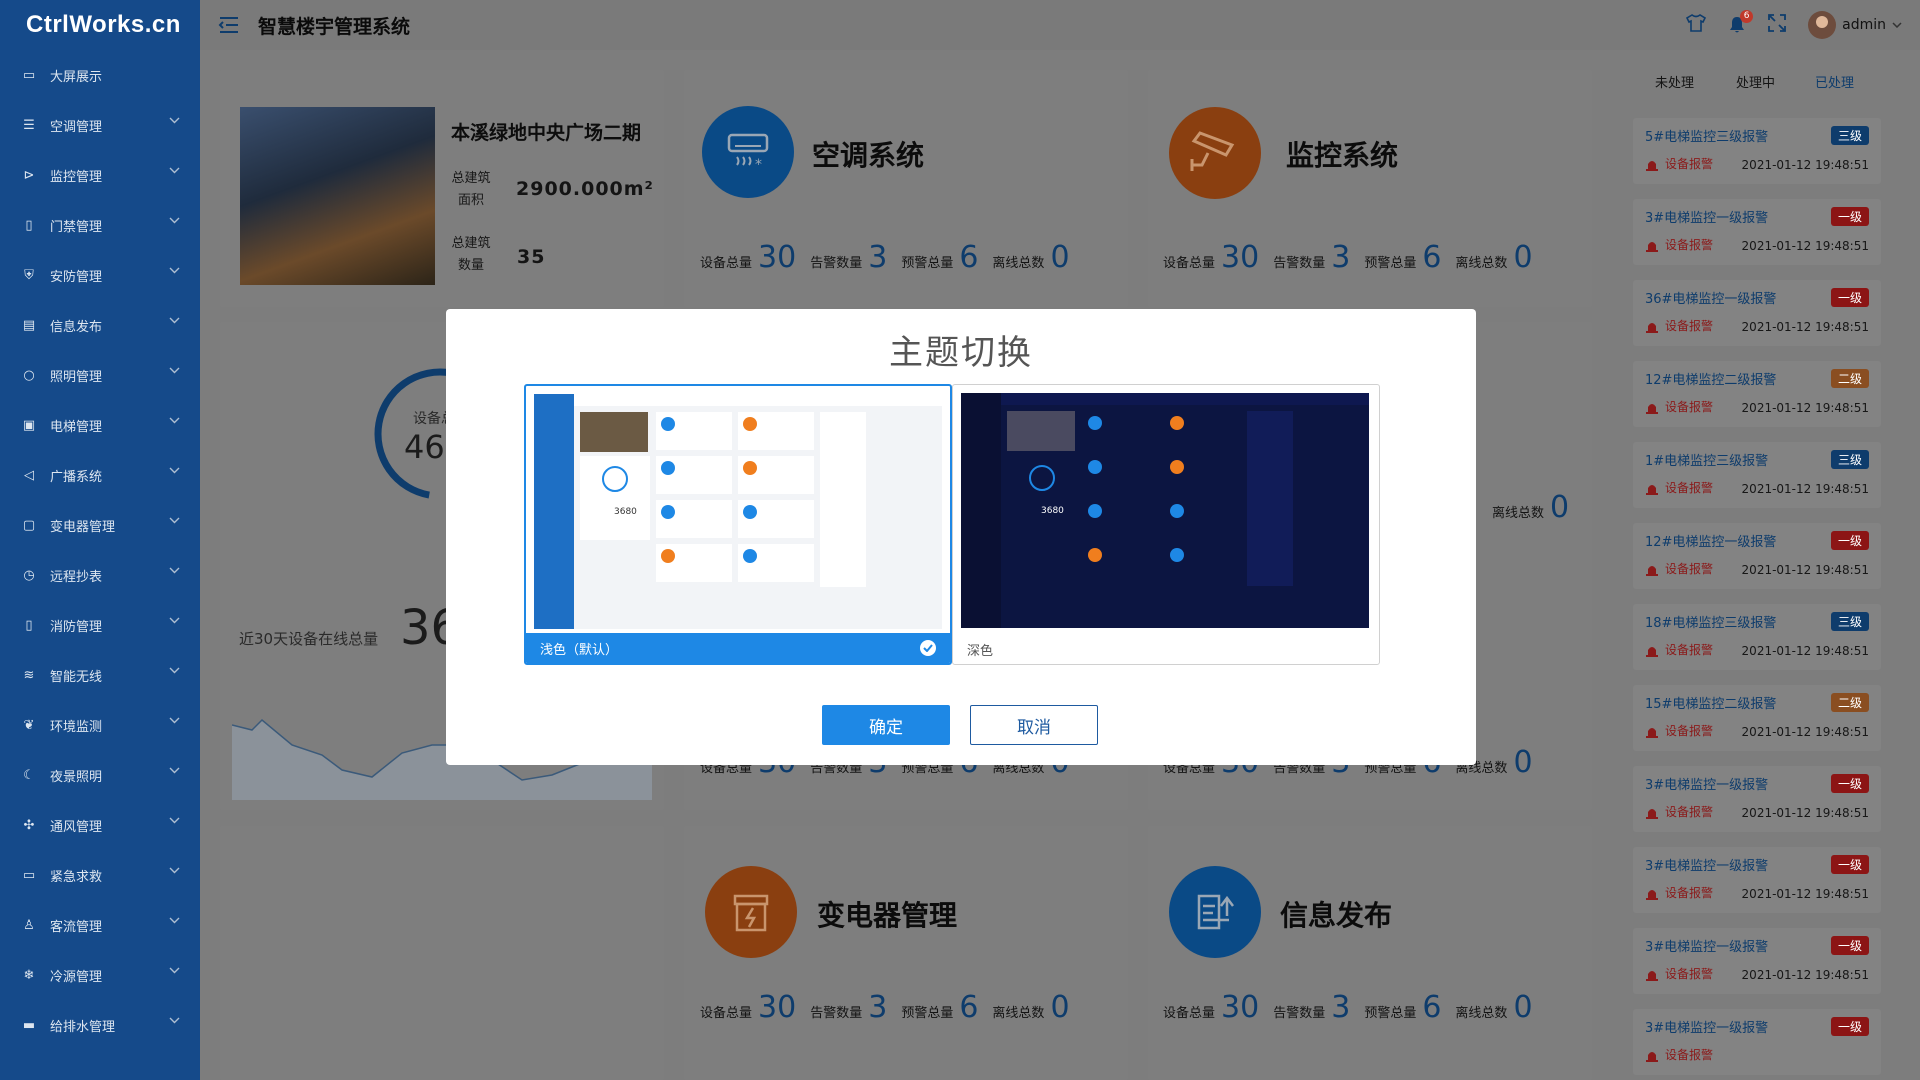 Image resolution: width=1920 pixels, height=1080 pixels. Describe the element at coordinates (1757, 151) in the screenshot. I see `alert-item: 5#电梯监控三级报警 三级 设备报警 2021-01-12 19:48:51` at that location.